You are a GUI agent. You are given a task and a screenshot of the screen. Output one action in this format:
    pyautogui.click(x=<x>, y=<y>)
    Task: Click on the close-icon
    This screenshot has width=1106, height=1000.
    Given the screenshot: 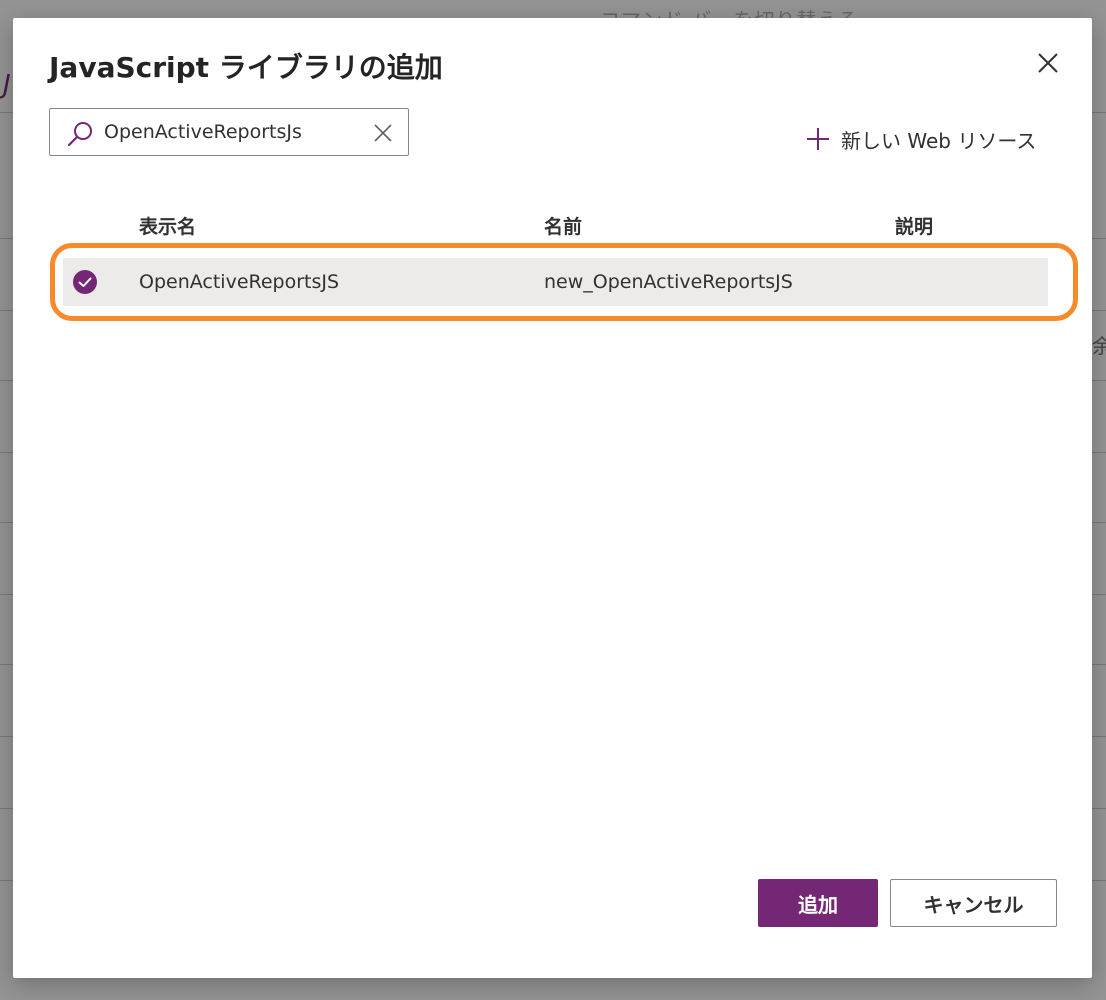 What is the action you would take?
    pyautogui.click(x=1048, y=63)
    